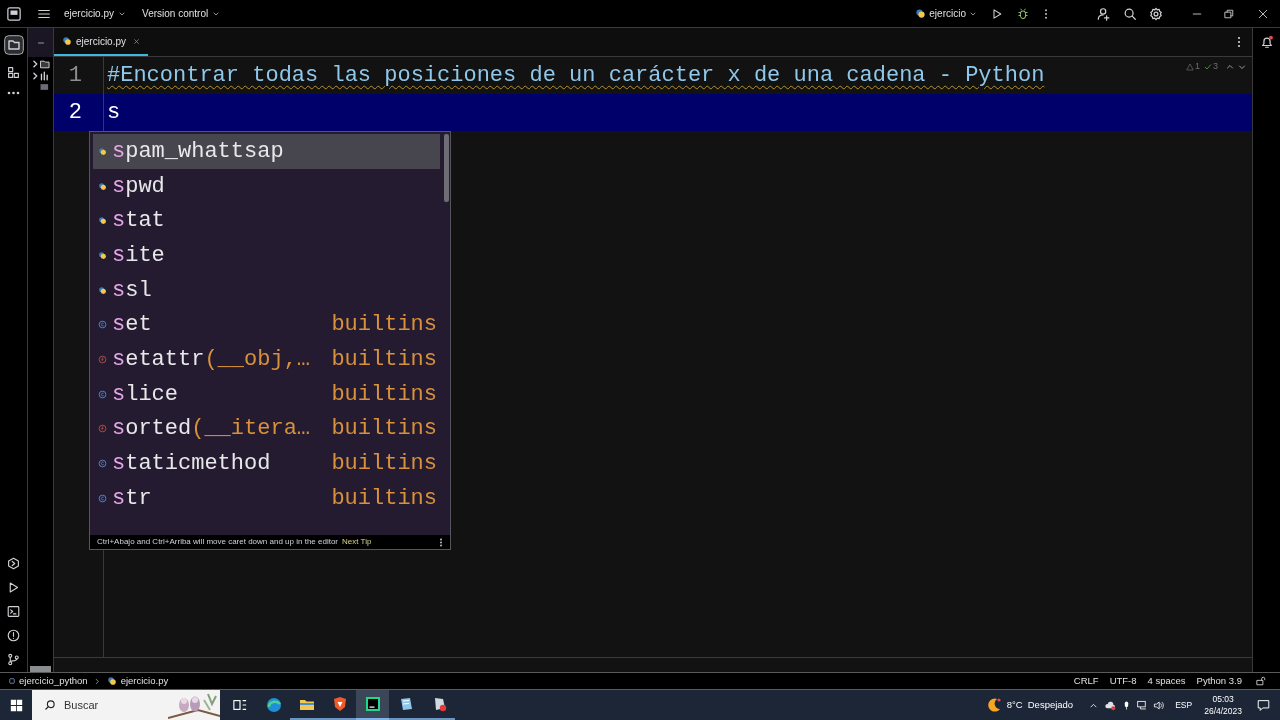  What do you see at coordinates (13, 45) in the screenshot?
I see `folder-icon` at bounding box center [13, 45].